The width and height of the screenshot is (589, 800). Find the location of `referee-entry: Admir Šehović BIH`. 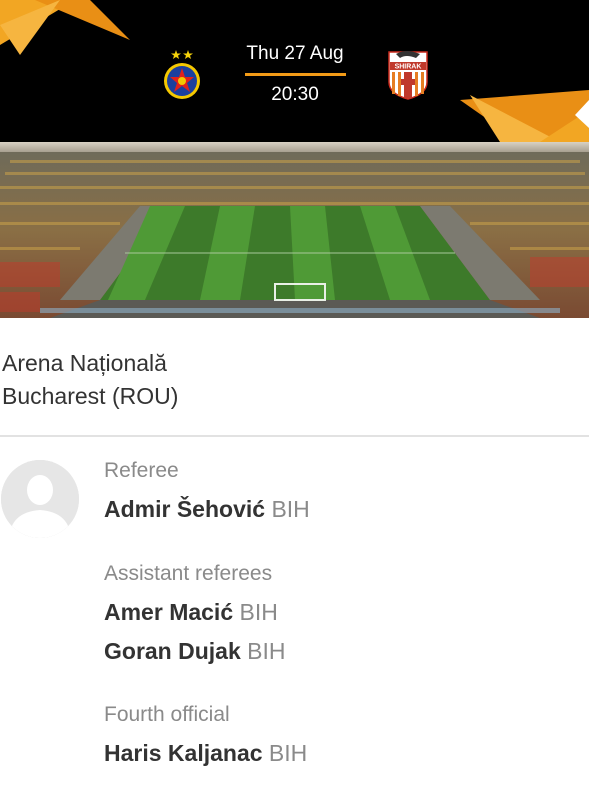

referee-entry: Admir Šehović BIH is located at coordinates (207, 509).